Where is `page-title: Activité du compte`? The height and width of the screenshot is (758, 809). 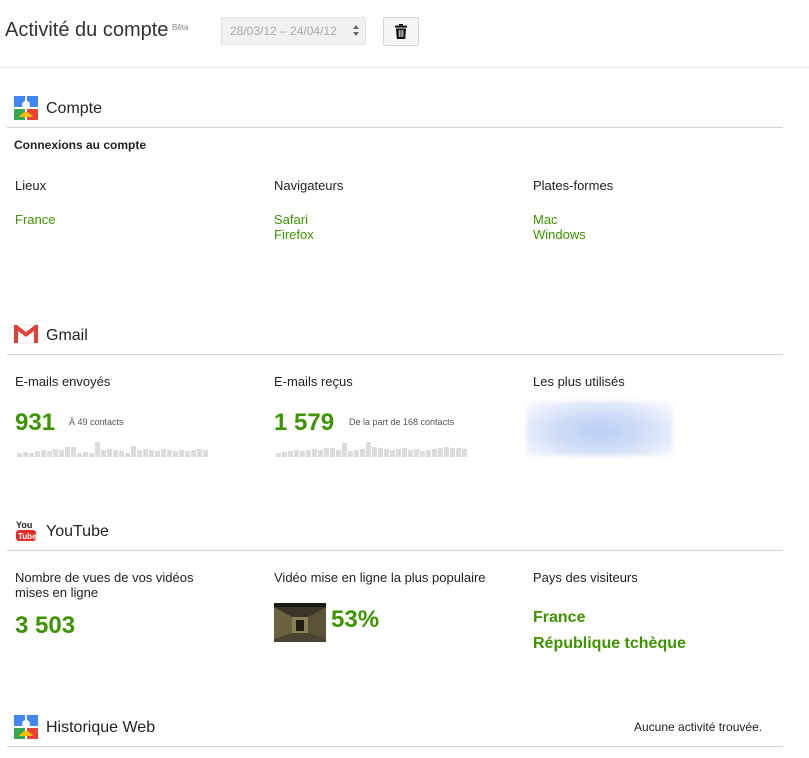 page-title: Activité du compte is located at coordinates (87, 30).